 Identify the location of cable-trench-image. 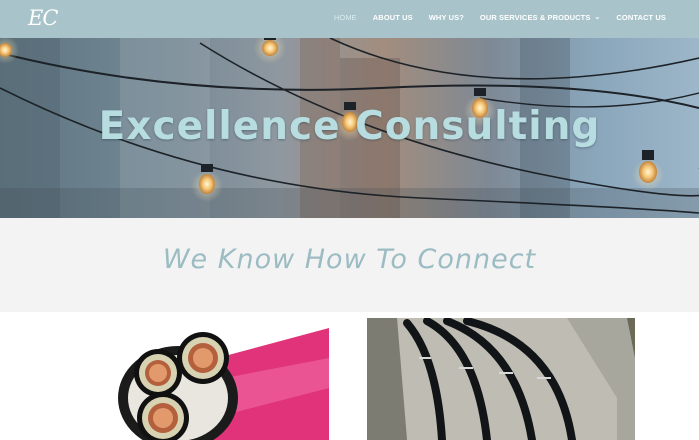
(501, 379).